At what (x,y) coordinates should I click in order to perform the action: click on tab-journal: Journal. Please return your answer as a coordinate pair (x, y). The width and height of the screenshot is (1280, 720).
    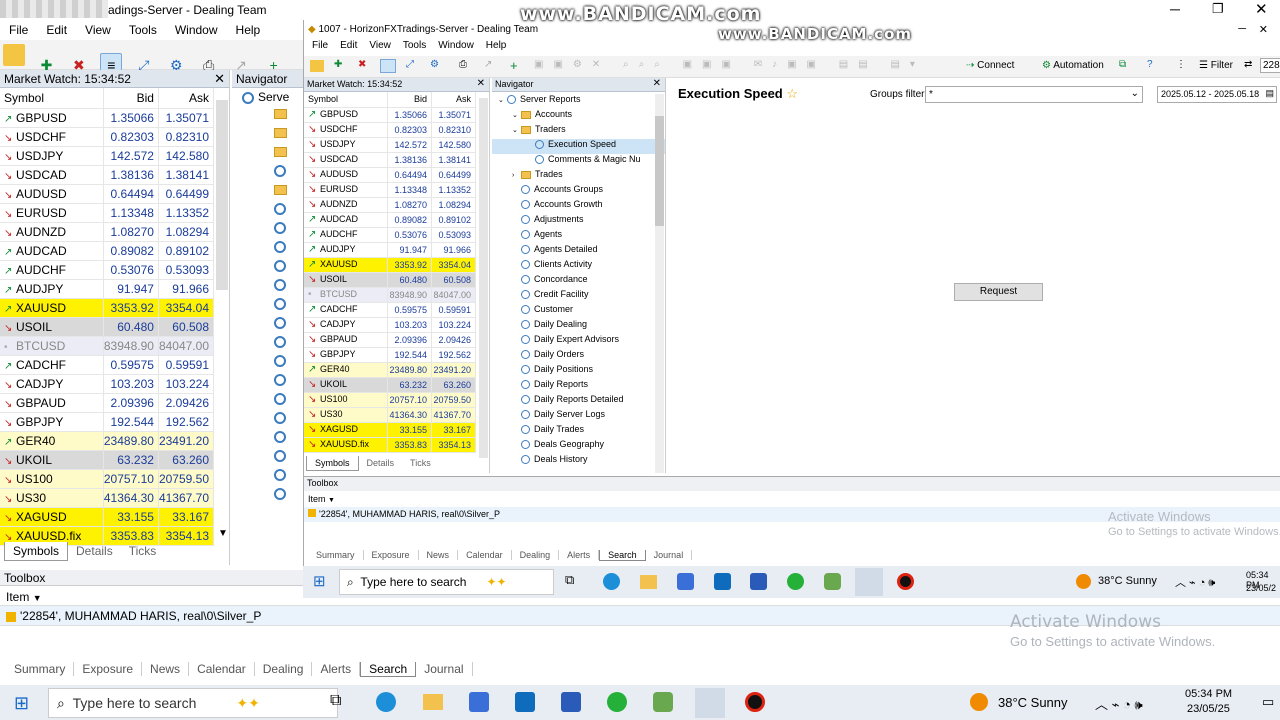
    Looking at the image, I should click on (444, 669).